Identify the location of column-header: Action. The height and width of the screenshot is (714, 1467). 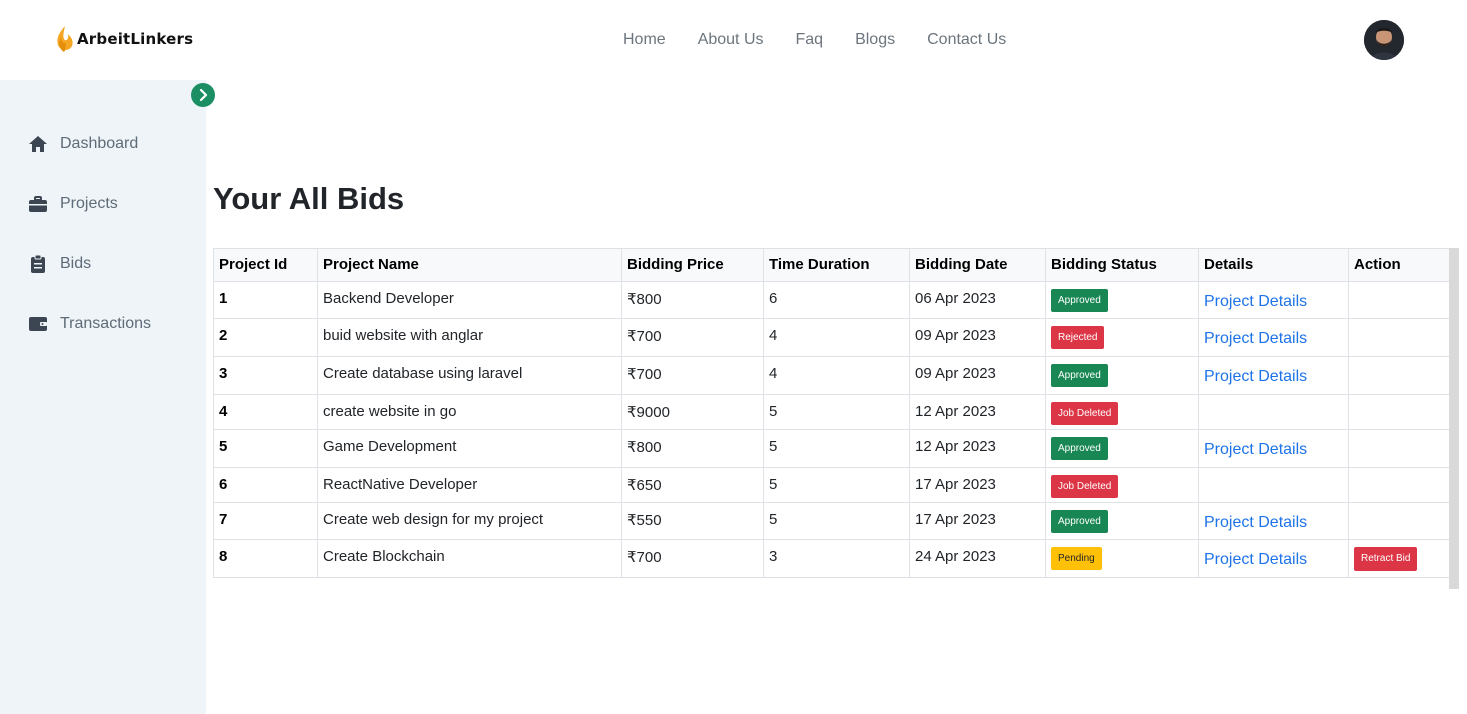
(1399, 265).